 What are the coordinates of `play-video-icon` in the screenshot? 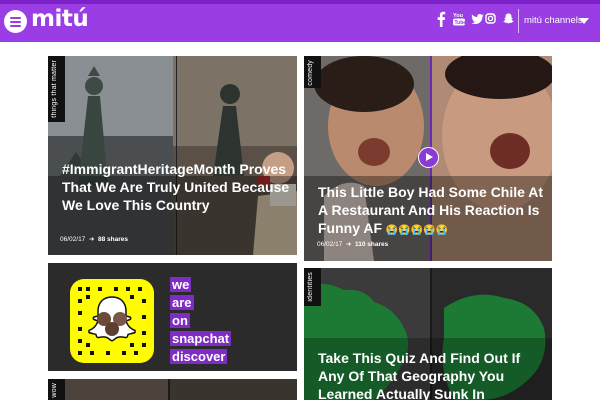 It's located at (428, 157).